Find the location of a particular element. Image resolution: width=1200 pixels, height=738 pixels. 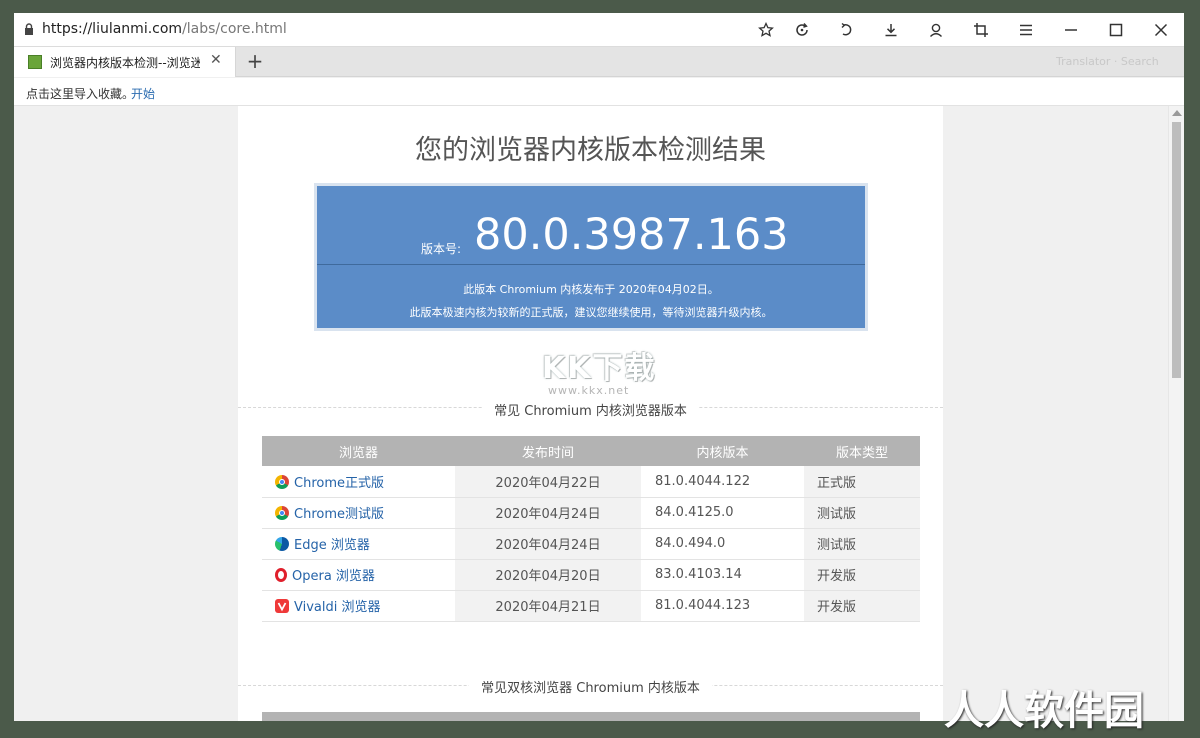

section-title-dual-core: 常见双核浏览器 Chromium 内核版本 is located at coordinates (590, 686).